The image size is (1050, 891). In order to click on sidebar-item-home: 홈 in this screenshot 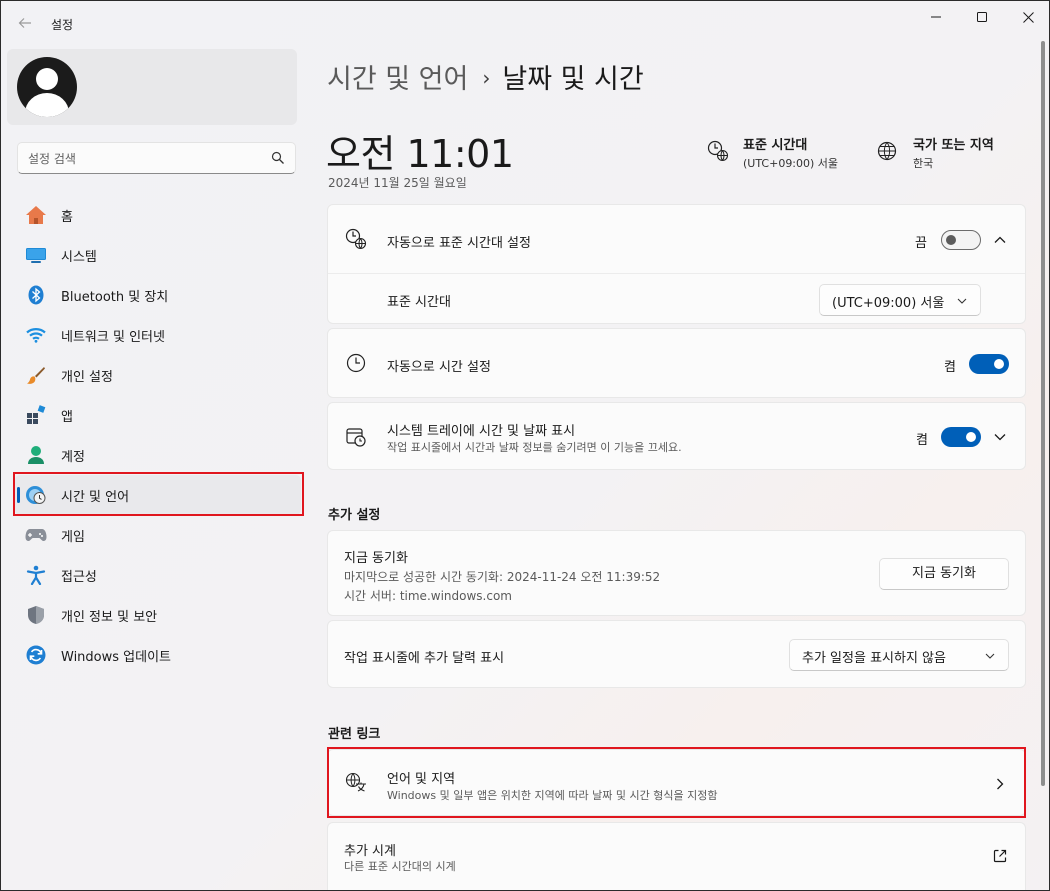, I will do `click(158, 215)`.